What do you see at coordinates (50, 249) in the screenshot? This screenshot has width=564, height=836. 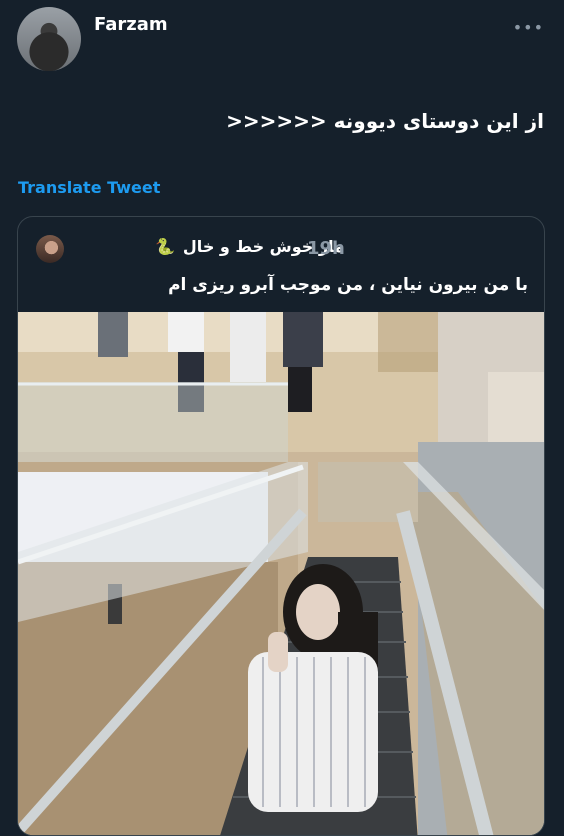 I see `quoted-author-avatar` at bounding box center [50, 249].